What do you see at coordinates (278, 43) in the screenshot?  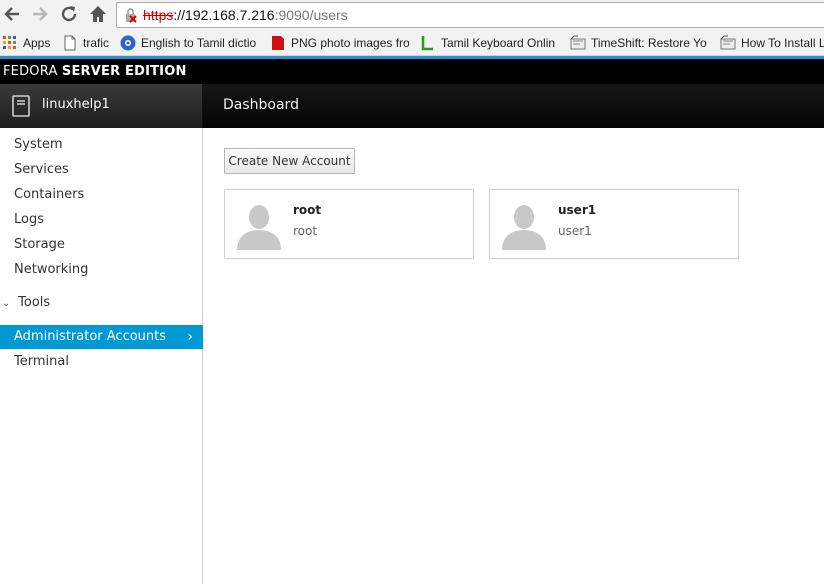 I see `png-icon` at bounding box center [278, 43].